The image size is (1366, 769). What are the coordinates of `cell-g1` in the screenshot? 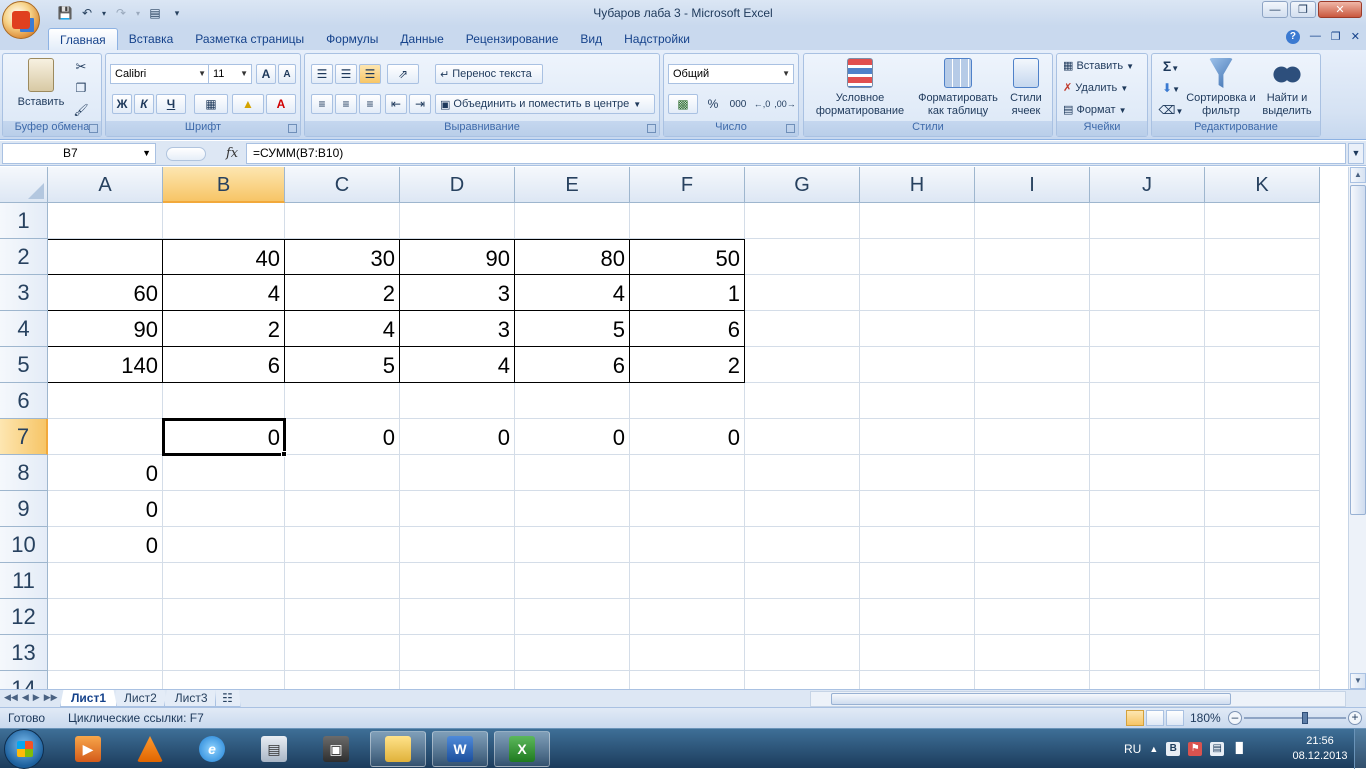 It's located at (802, 221).